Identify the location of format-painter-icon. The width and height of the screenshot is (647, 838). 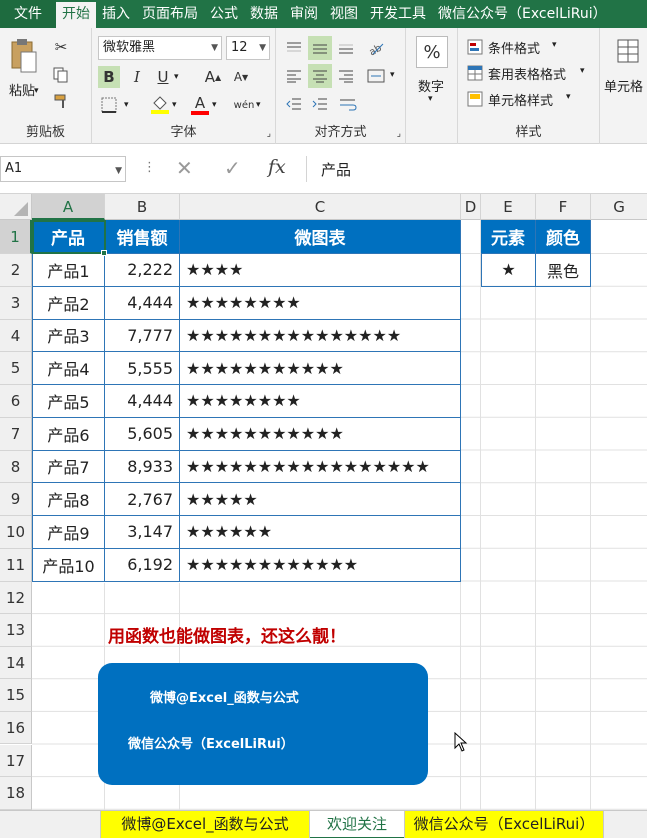
(61, 101).